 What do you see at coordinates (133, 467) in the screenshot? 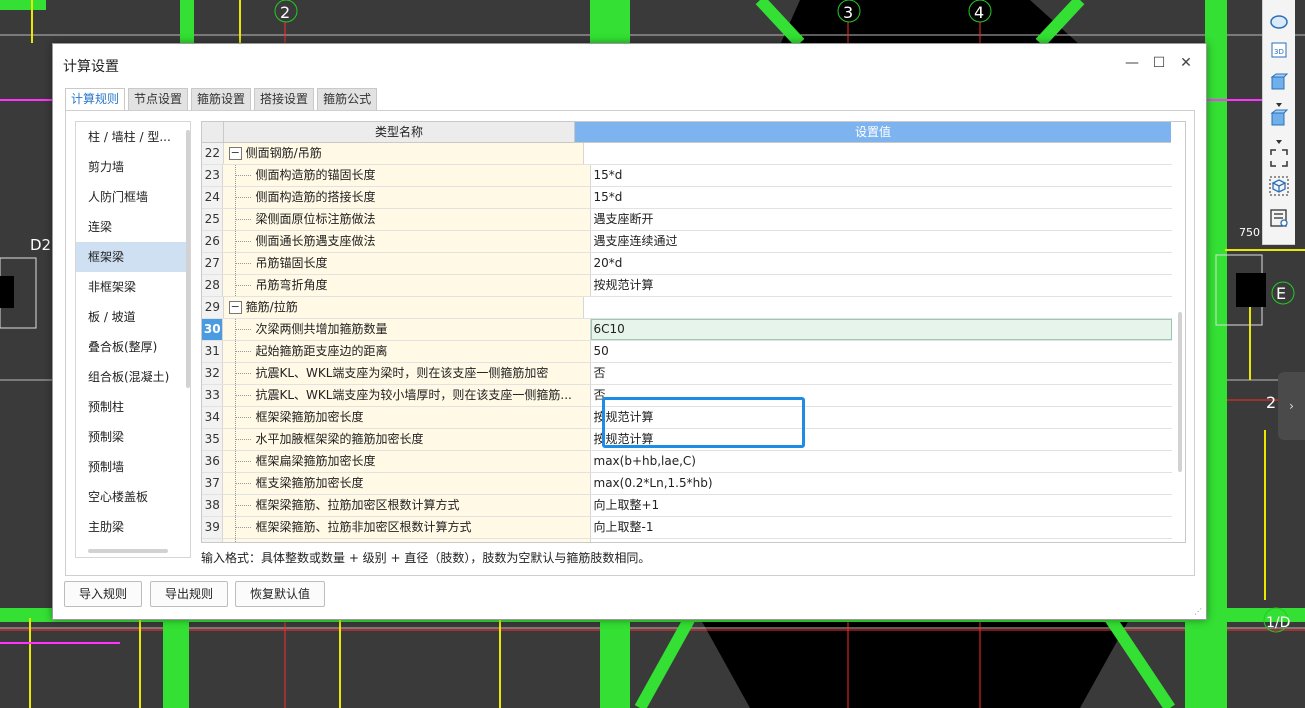
I see `component-list-item: 预制墙` at bounding box center [133, 467].